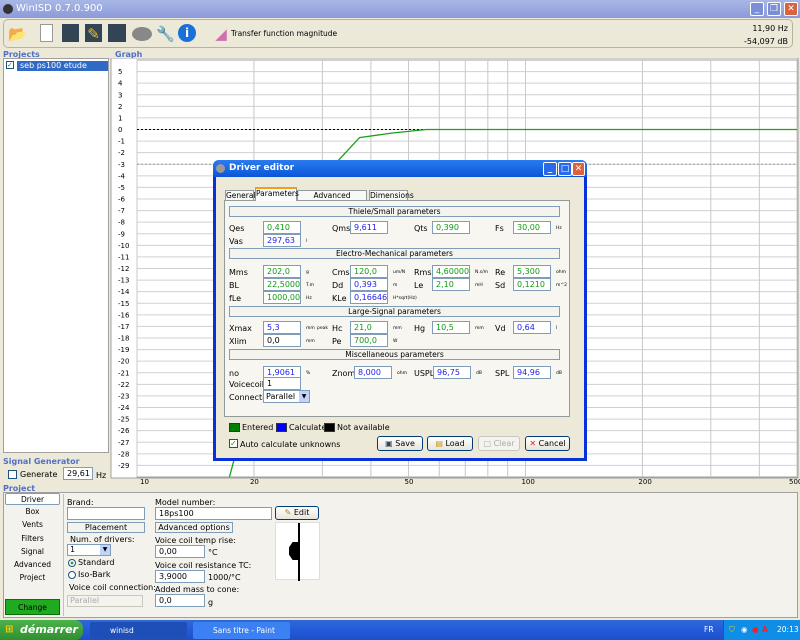 This screenshot has height=640, width=800. I want to click on new-icon, so click(46, 33).